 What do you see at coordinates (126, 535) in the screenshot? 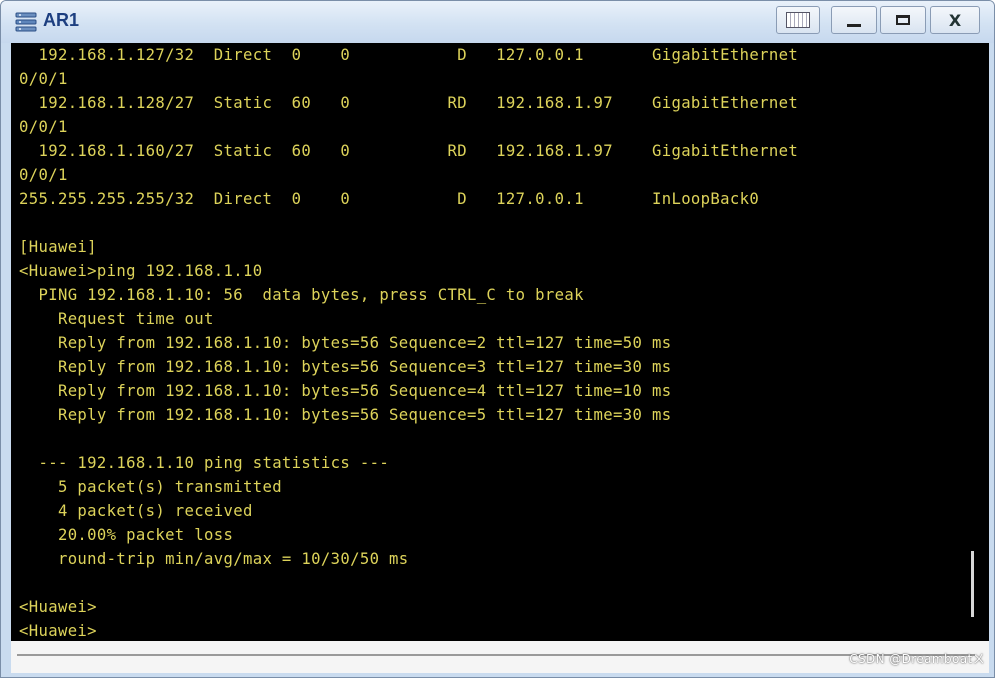
I see `terminal-line: 20.00% packet loss` at bounding box center [126, 535].